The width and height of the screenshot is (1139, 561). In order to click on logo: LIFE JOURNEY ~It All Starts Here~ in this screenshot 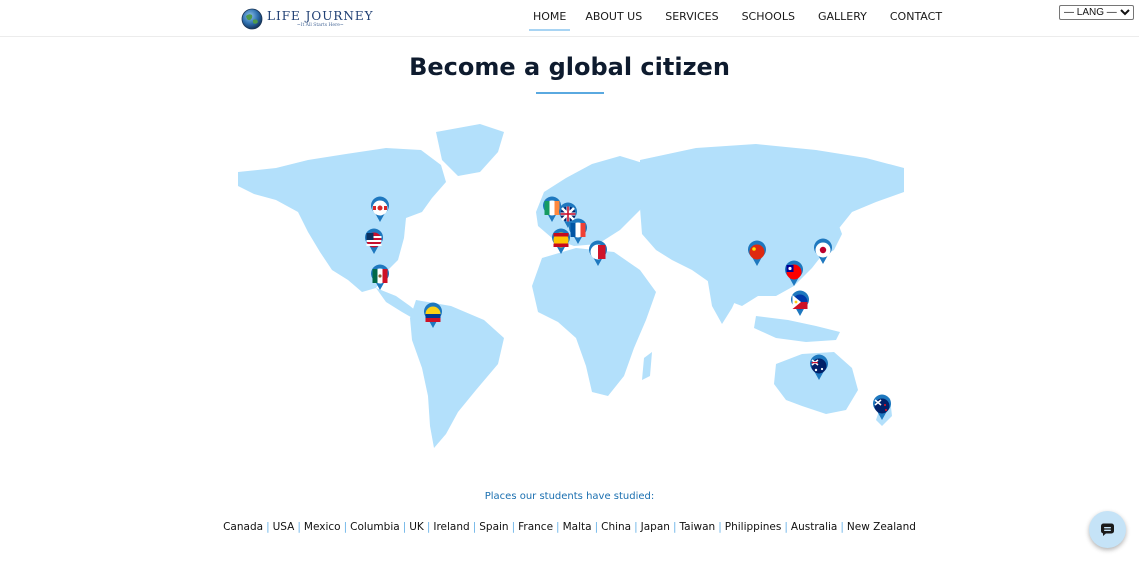, I will do `click(307, 19)`.